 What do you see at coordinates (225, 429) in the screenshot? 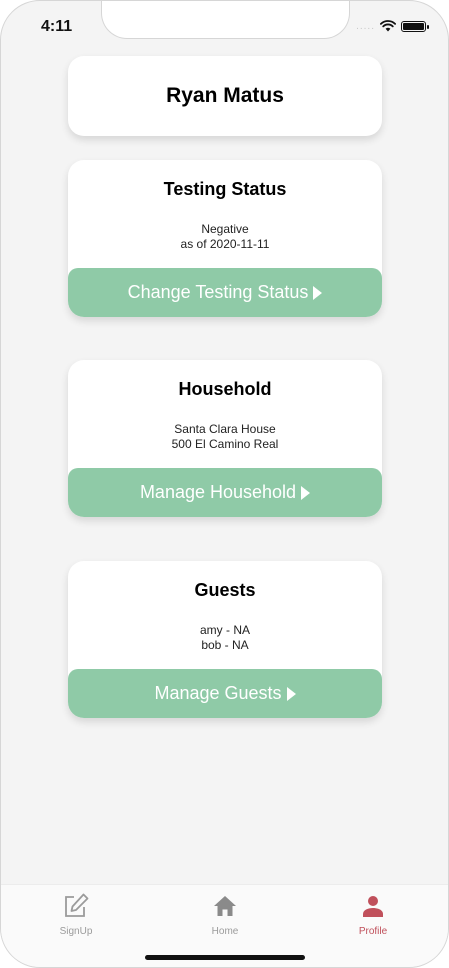
I see `household-name: Santa Clara House` at bounding box center [225, 429].